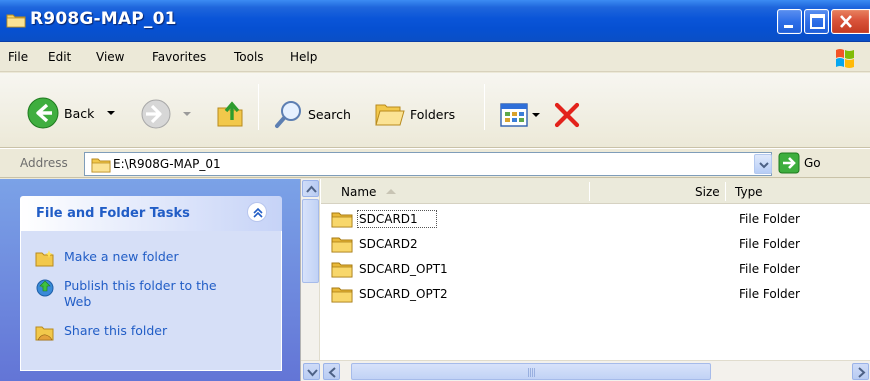 This screenshot has height=381, width=870. What do you see at coordinates (44, 333) in the screenshot?
I see `share-folder-icon` at bounding box center [44, 333].